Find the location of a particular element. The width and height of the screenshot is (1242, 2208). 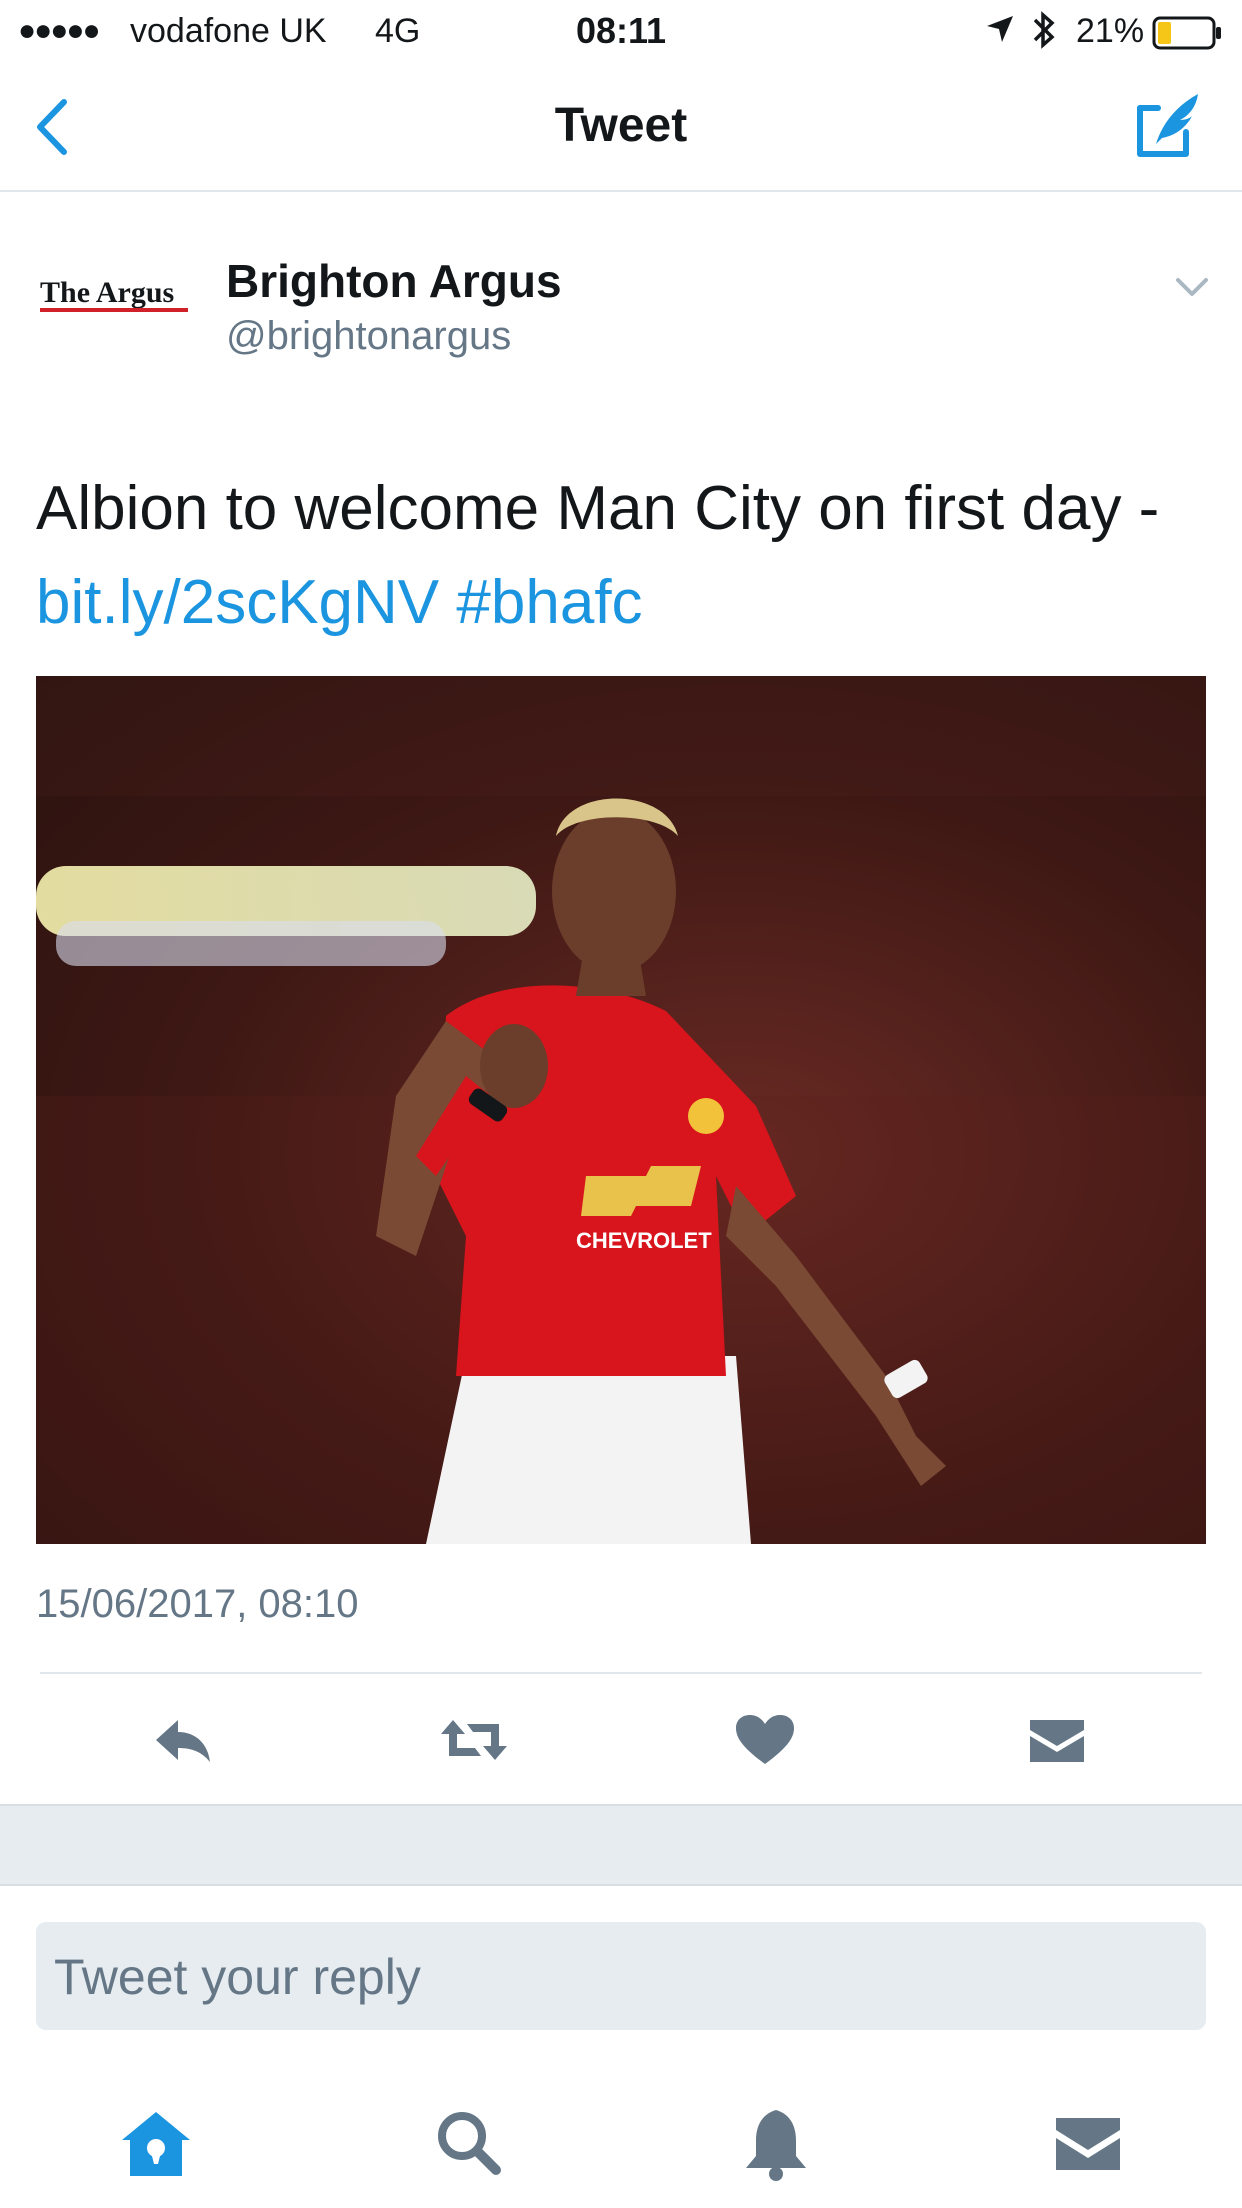

heart-icon is located at coordinates (765, 1739).